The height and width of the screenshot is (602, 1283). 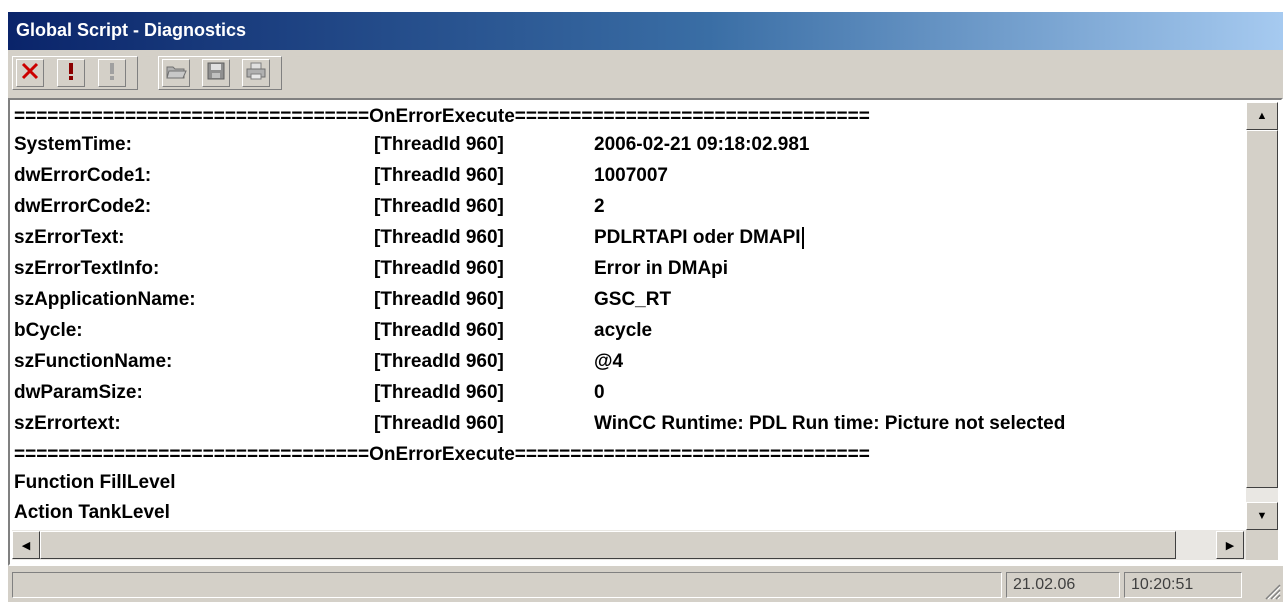 I want to click on save-button, so click(x=216, y=73).